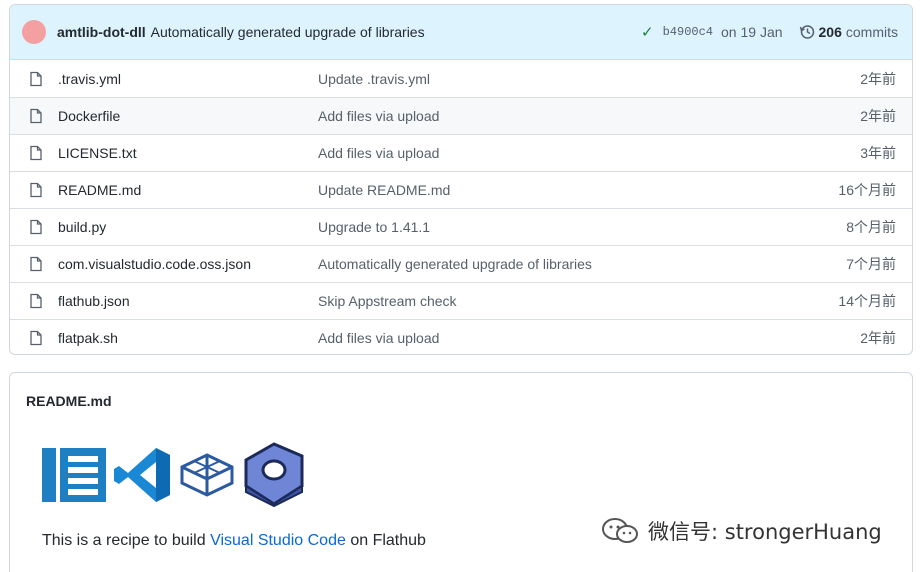 The height and width of the screenshot is (572, 920). I want to click on file-commit-age: 8个月前, so click(871, 227).